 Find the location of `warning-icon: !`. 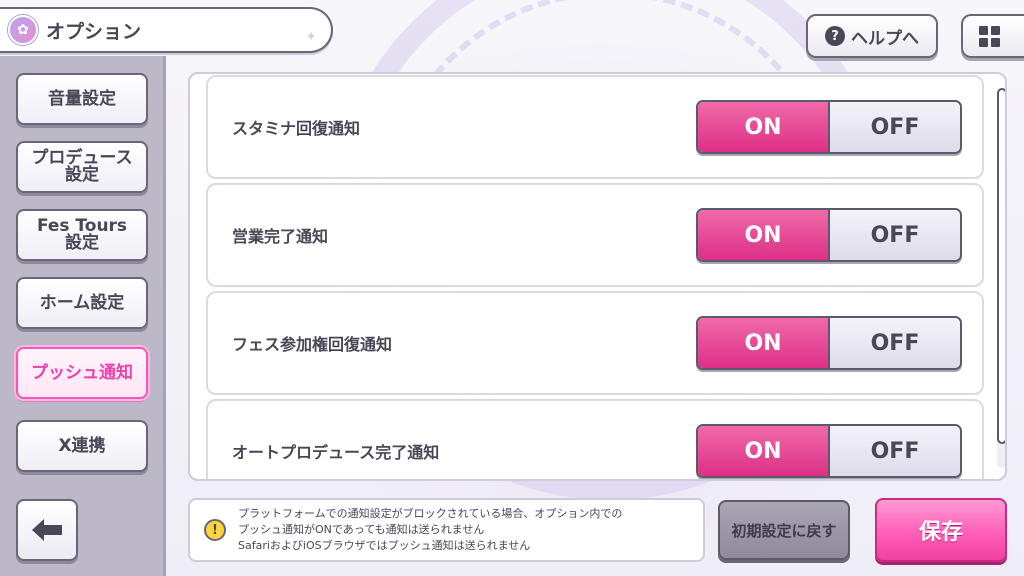

warning-icon: ! is located at coordinates (215, 530).